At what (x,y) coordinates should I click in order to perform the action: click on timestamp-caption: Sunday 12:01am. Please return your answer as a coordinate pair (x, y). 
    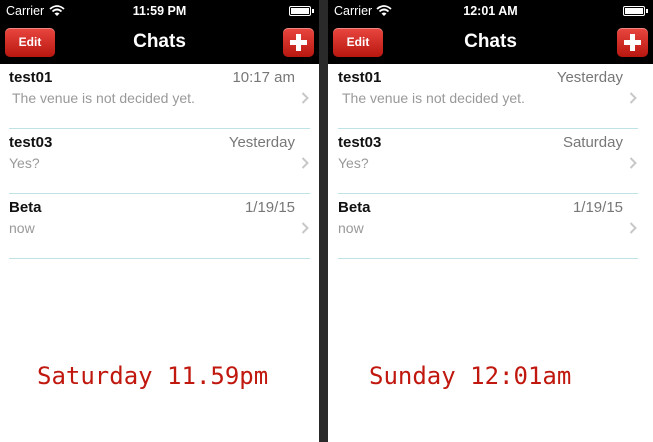
    Looking at the image, I should click on (470, 376).